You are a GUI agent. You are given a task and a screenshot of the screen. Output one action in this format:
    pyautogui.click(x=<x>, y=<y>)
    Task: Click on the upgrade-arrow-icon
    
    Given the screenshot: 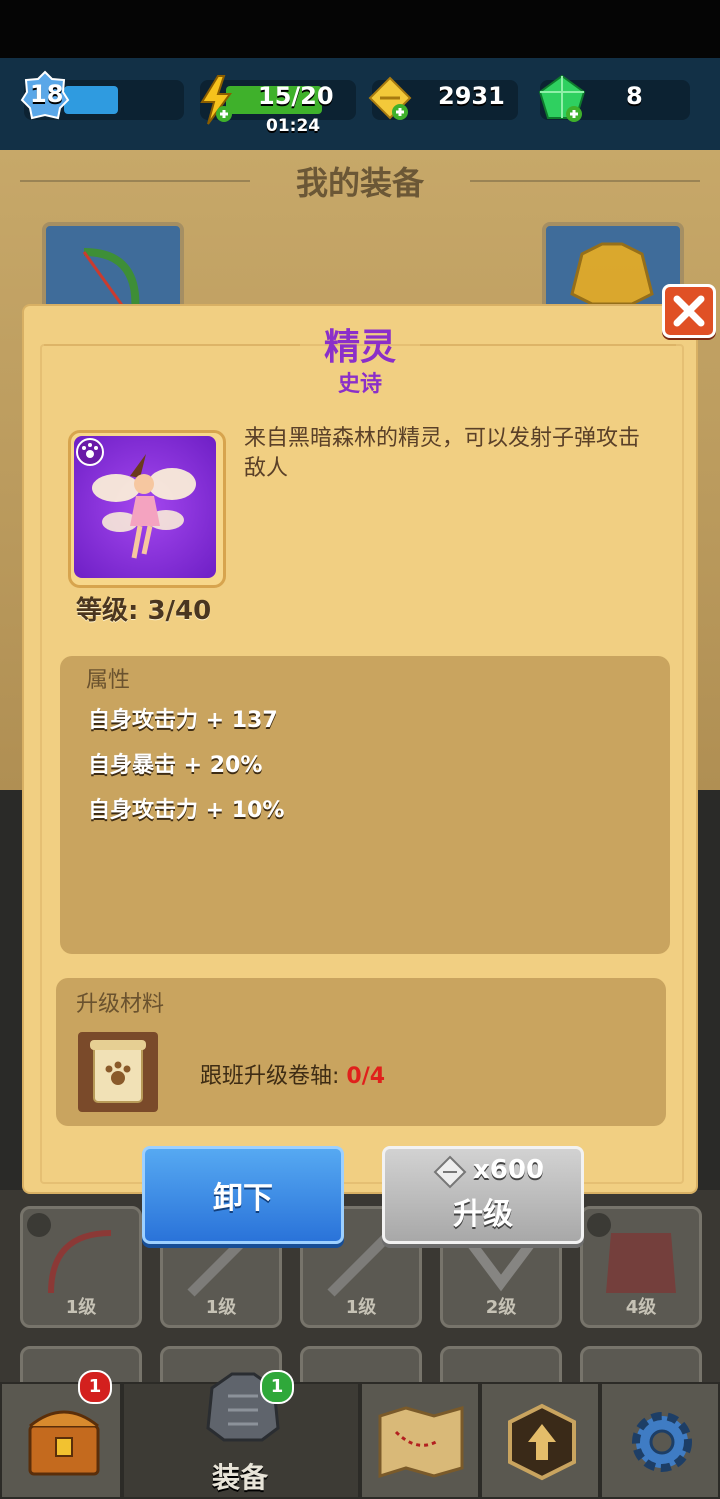 What is the action you would take?
    pyautogui.click(x=542, y=1442)
    